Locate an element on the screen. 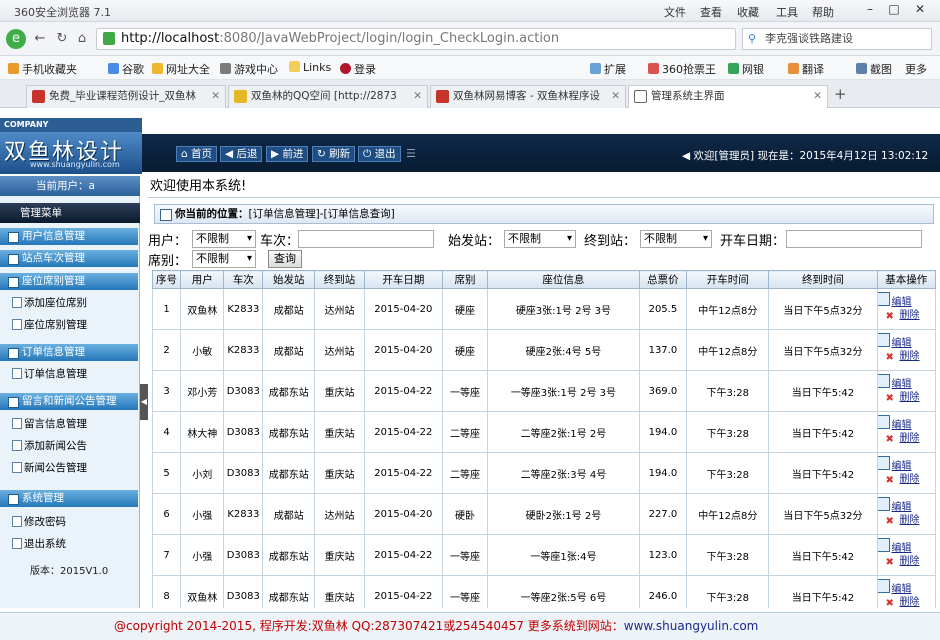  menu-favorites: 收藏 is located at coordinates (748, 12).